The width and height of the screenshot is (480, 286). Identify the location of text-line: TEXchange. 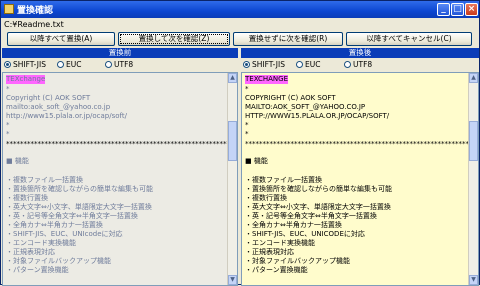
(26, 79).